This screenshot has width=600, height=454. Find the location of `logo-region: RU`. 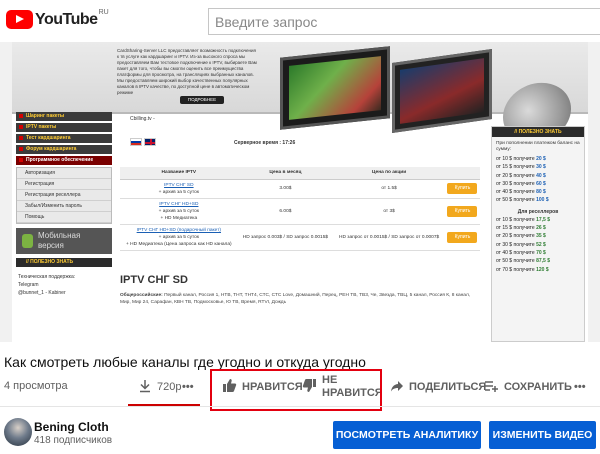

logo-region: RU is located at coordinates (103, 12).